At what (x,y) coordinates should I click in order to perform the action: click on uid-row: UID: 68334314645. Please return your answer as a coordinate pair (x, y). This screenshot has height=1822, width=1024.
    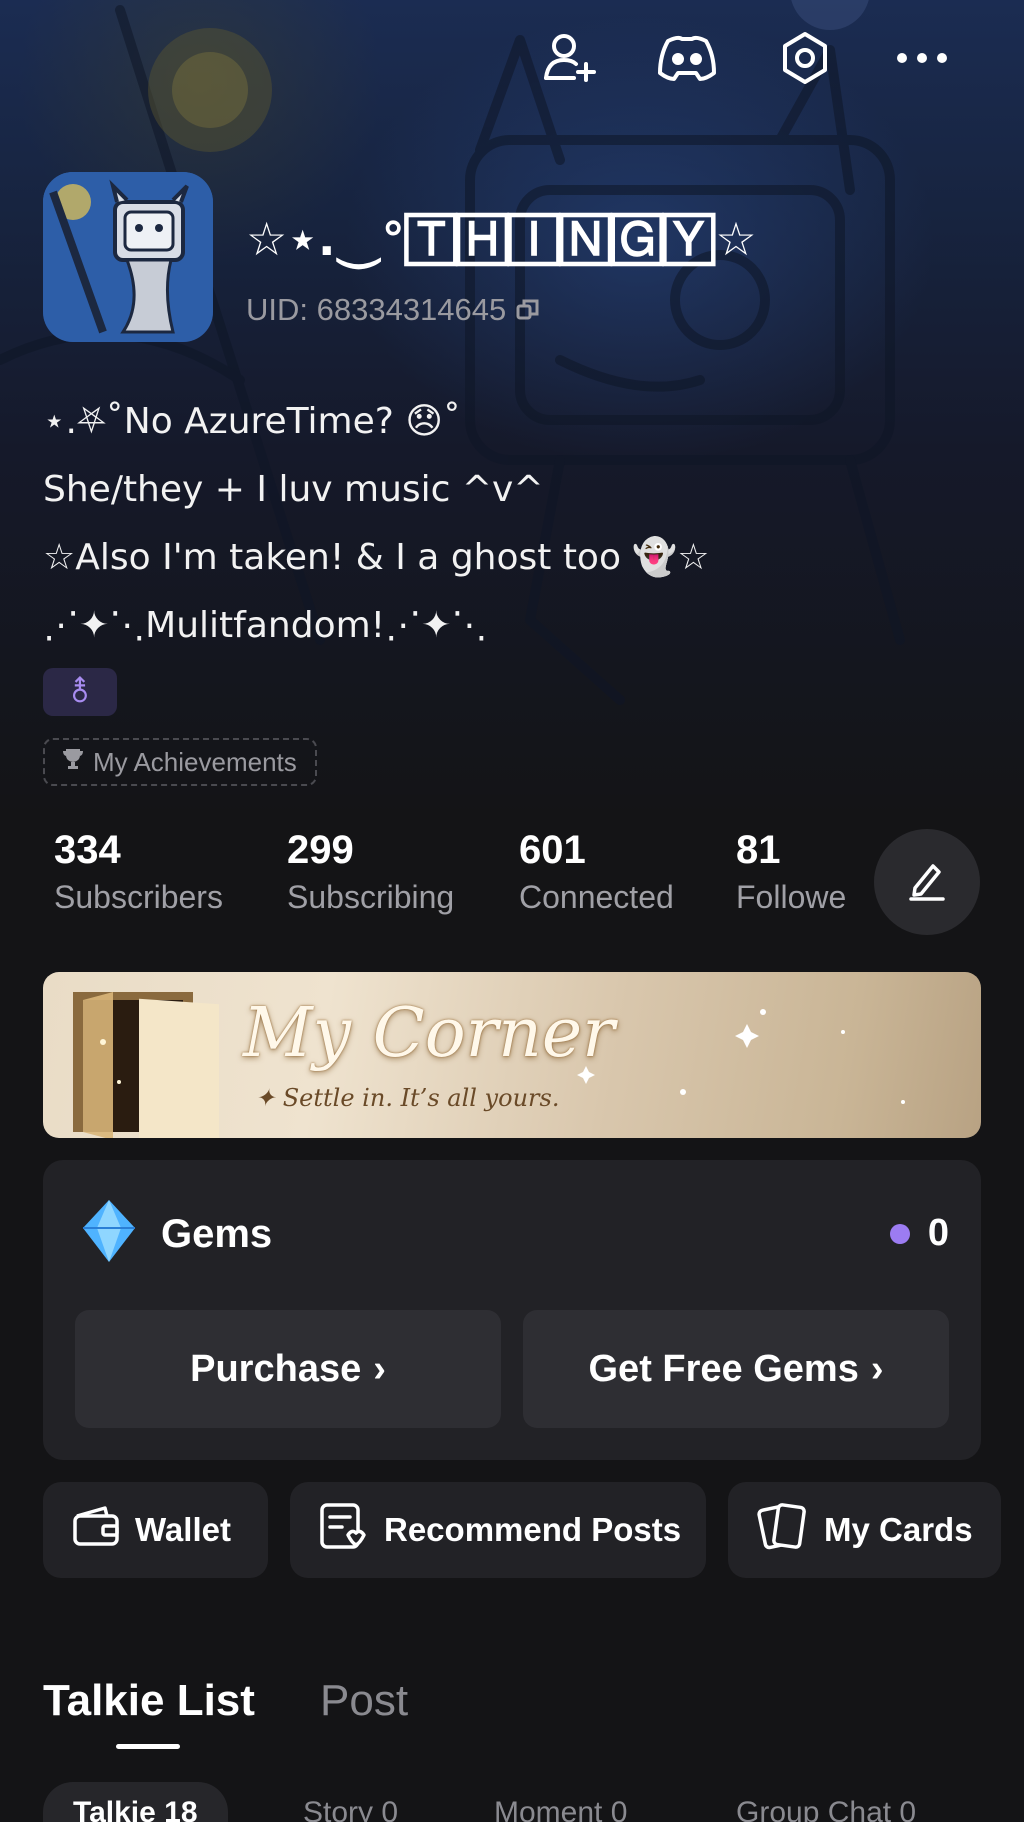
    Looking at the image, I should click on (394, 310).